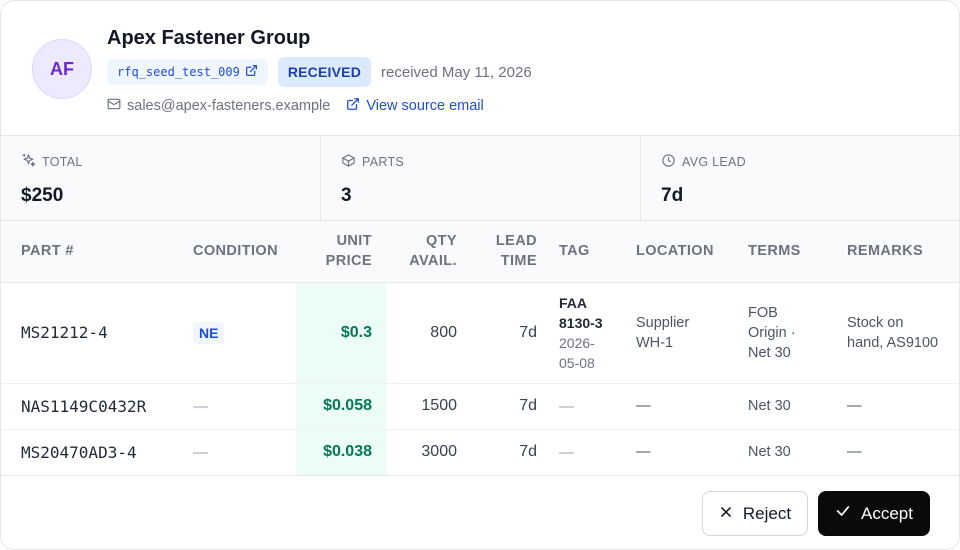 This screenshot has width=960, height=550. Describe the element at coordinates (428, 252) in the screenshot. I see `col-qty: QTY AVAIL.` at that location.